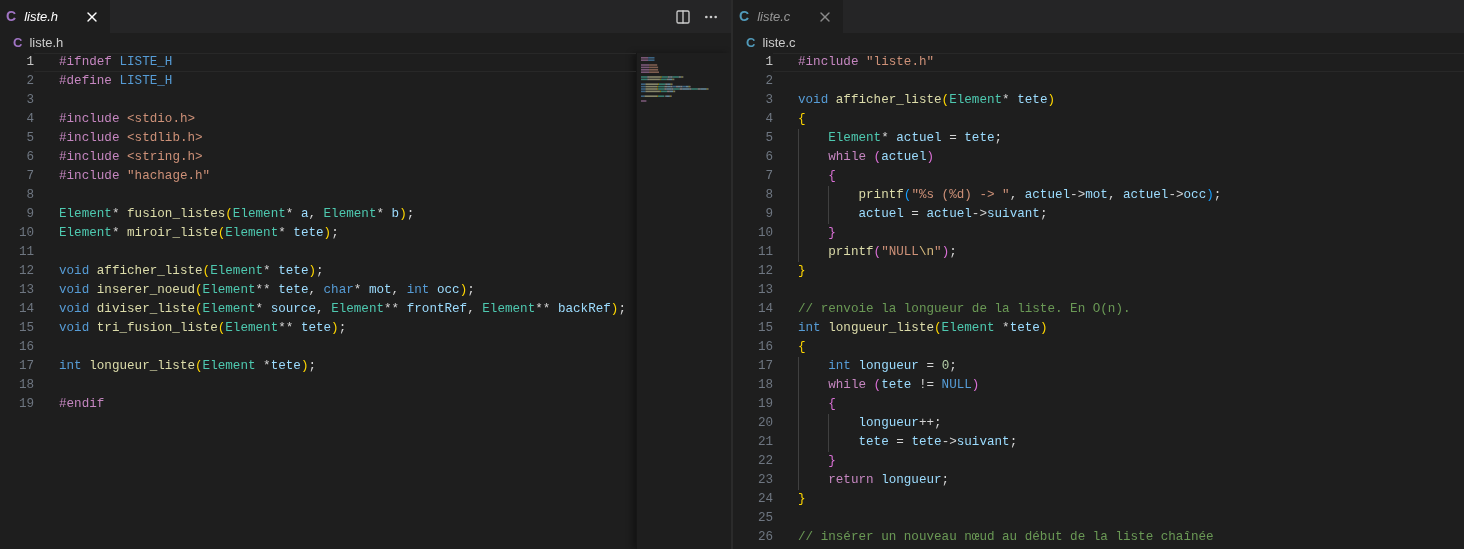 The height and width of the screenshot is (549, 1464). What do you see at coordinates (964, 310) in the screenshot?
I see `code-line: // renvoie la longueur de la liste. En O(n).` at bounding box center [964, 310].